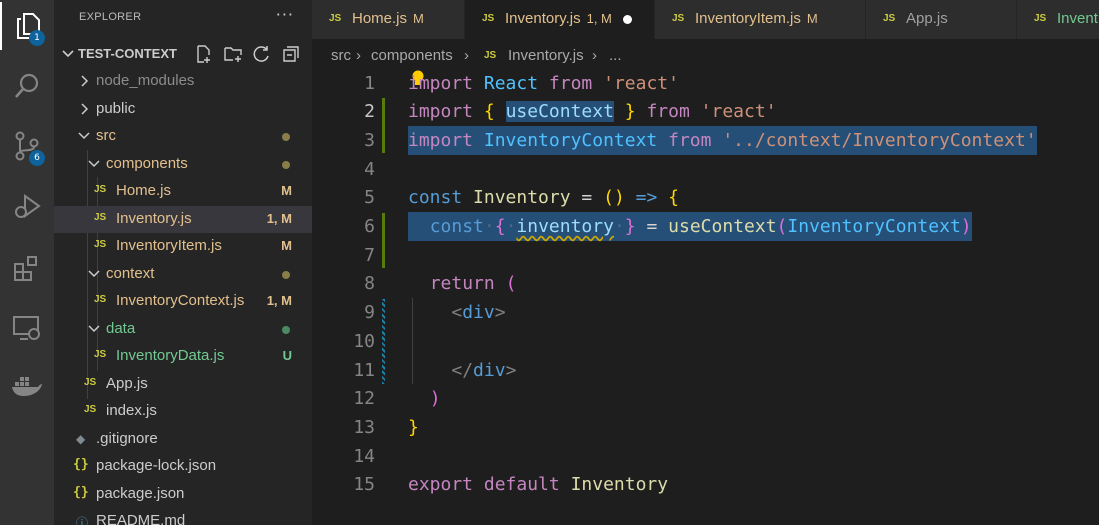  Describe the element at coordinates (341, 55) in the screenshot. I see `breadcrumb-src: src` at that location.